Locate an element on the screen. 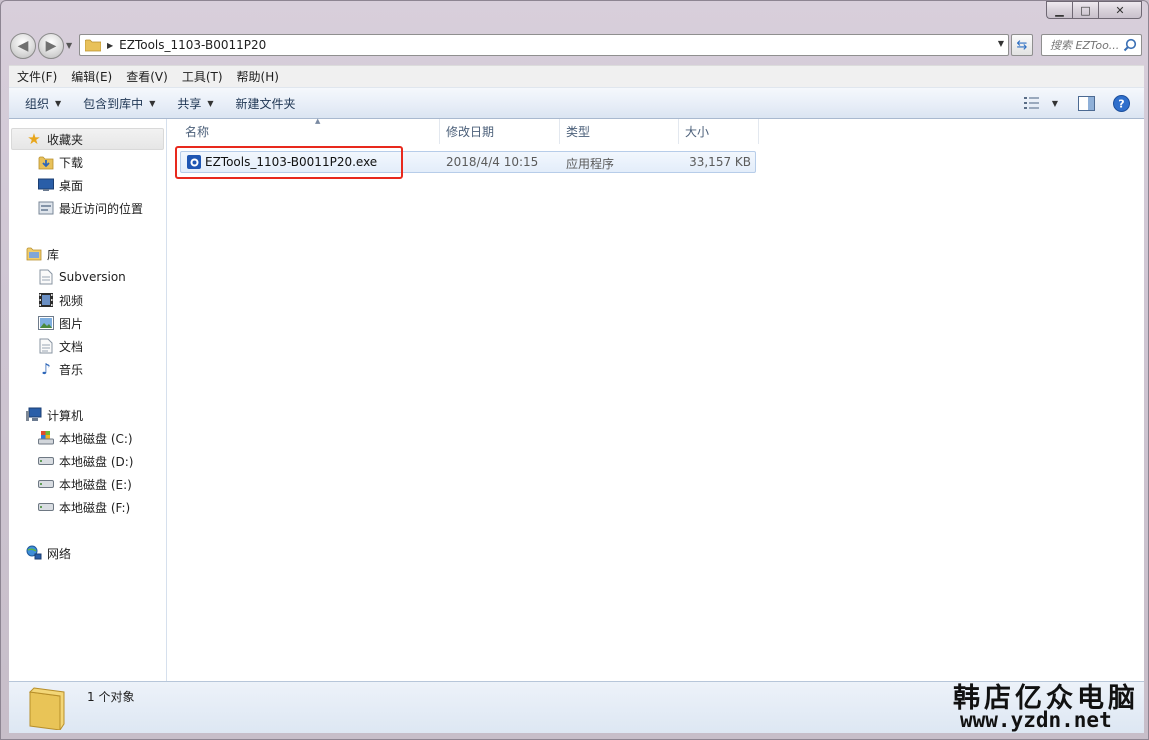  back-button: ◀ is located at coordinates (23, 46).